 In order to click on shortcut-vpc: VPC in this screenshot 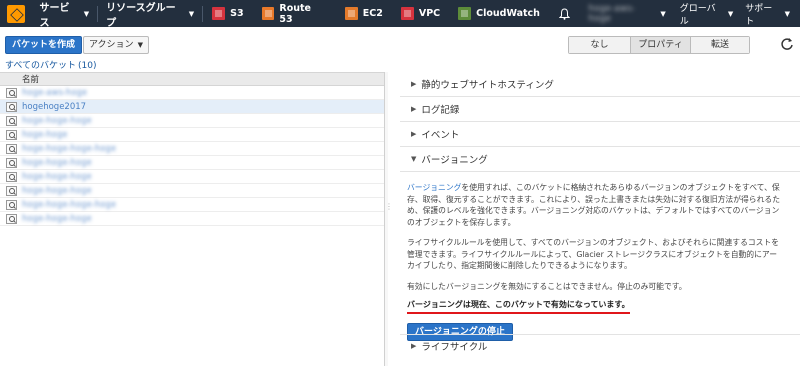, I will do `click(420, 13)`.